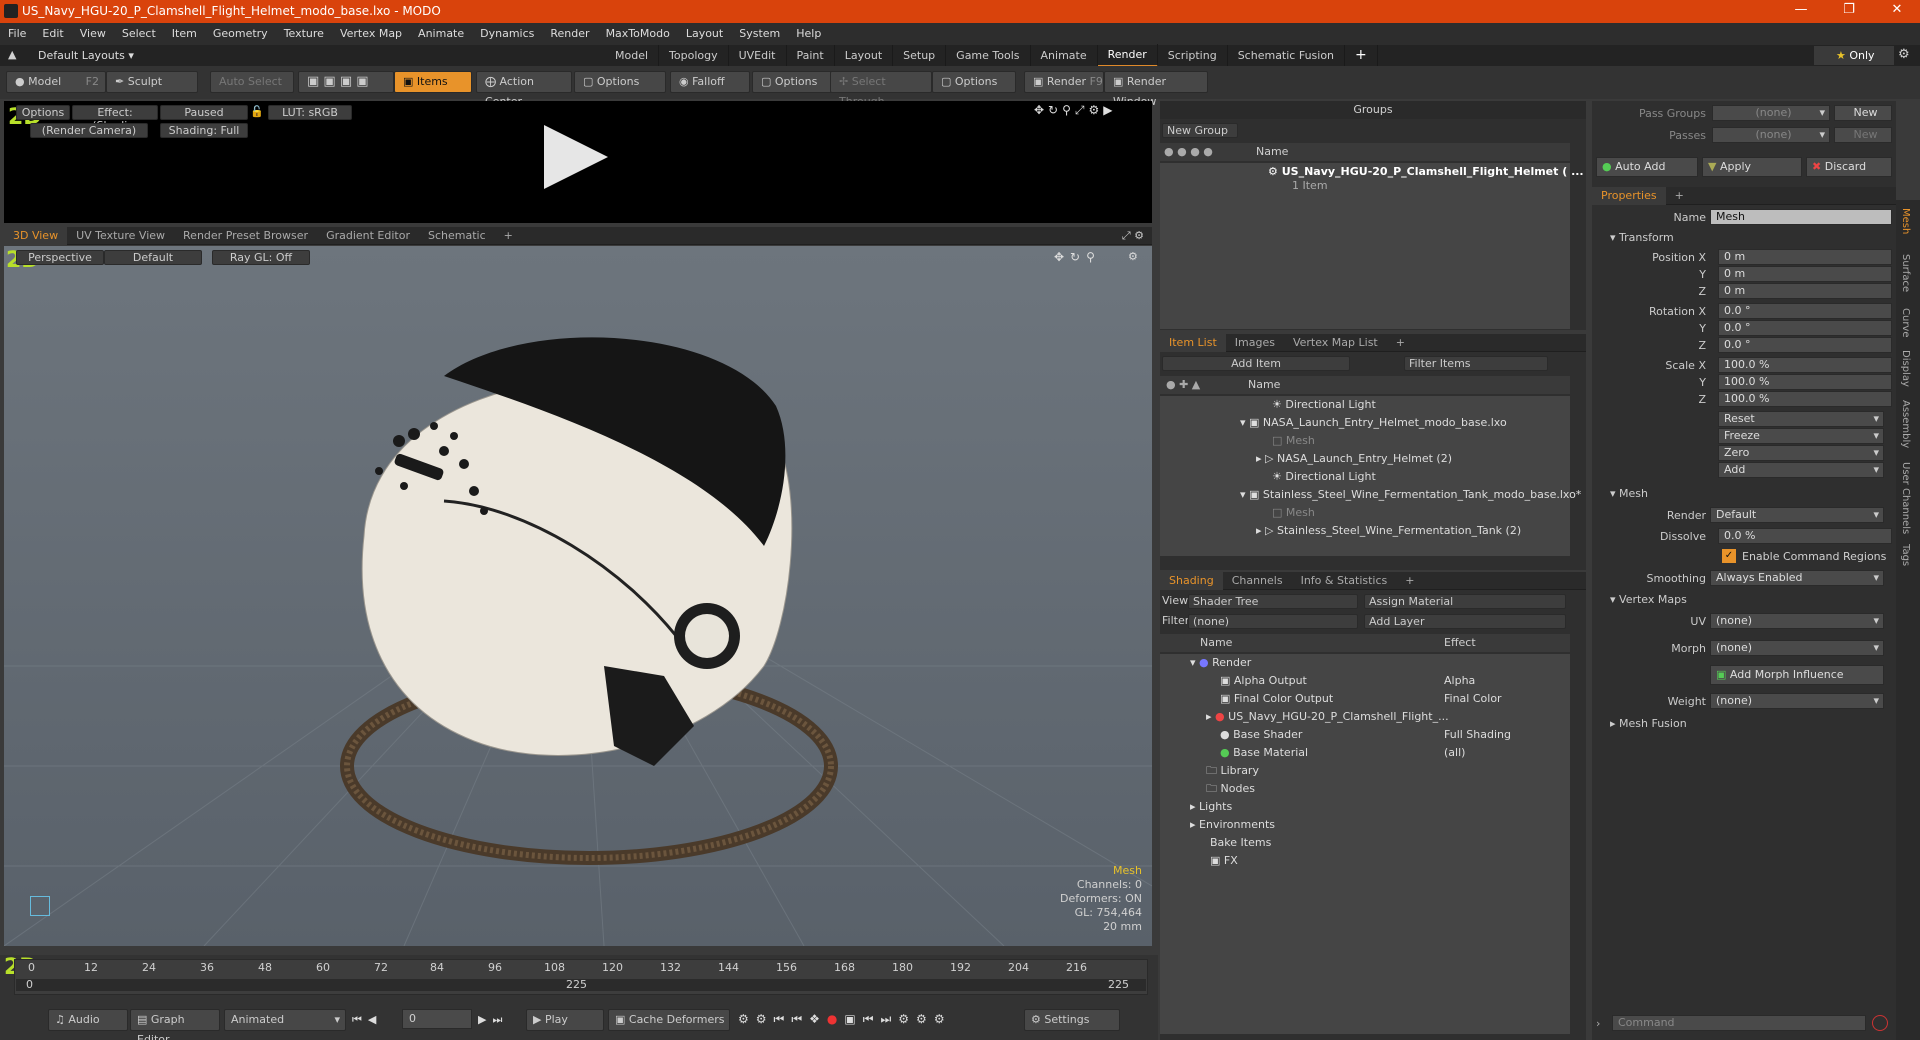  I want to click on new-pass-button: New, so click(1863, 135).